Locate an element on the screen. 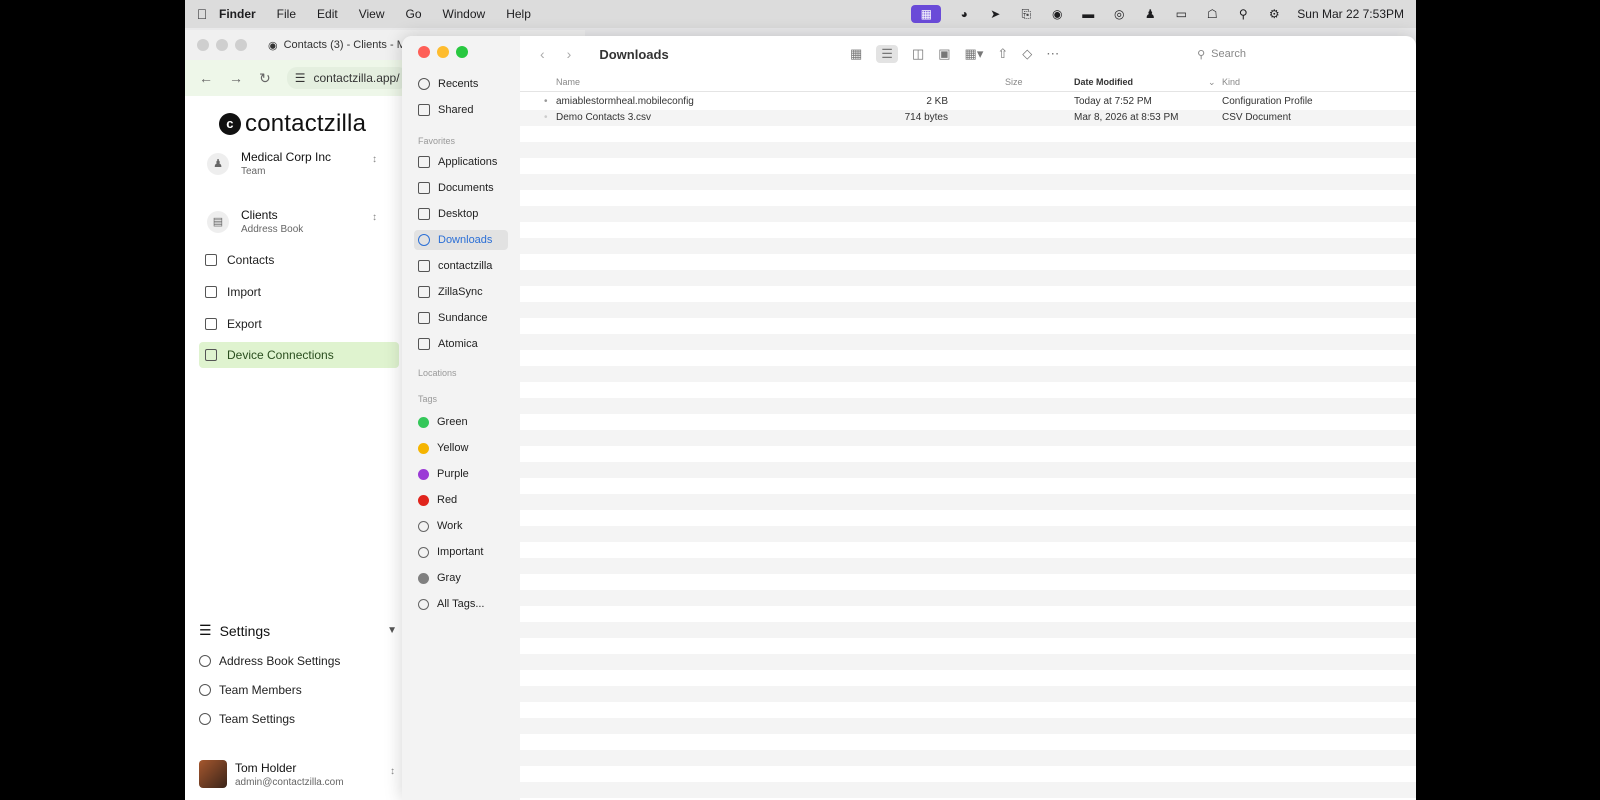 This screenshot has height=800, width=1600. nav-export: Export is located at coordinates (233, 324).